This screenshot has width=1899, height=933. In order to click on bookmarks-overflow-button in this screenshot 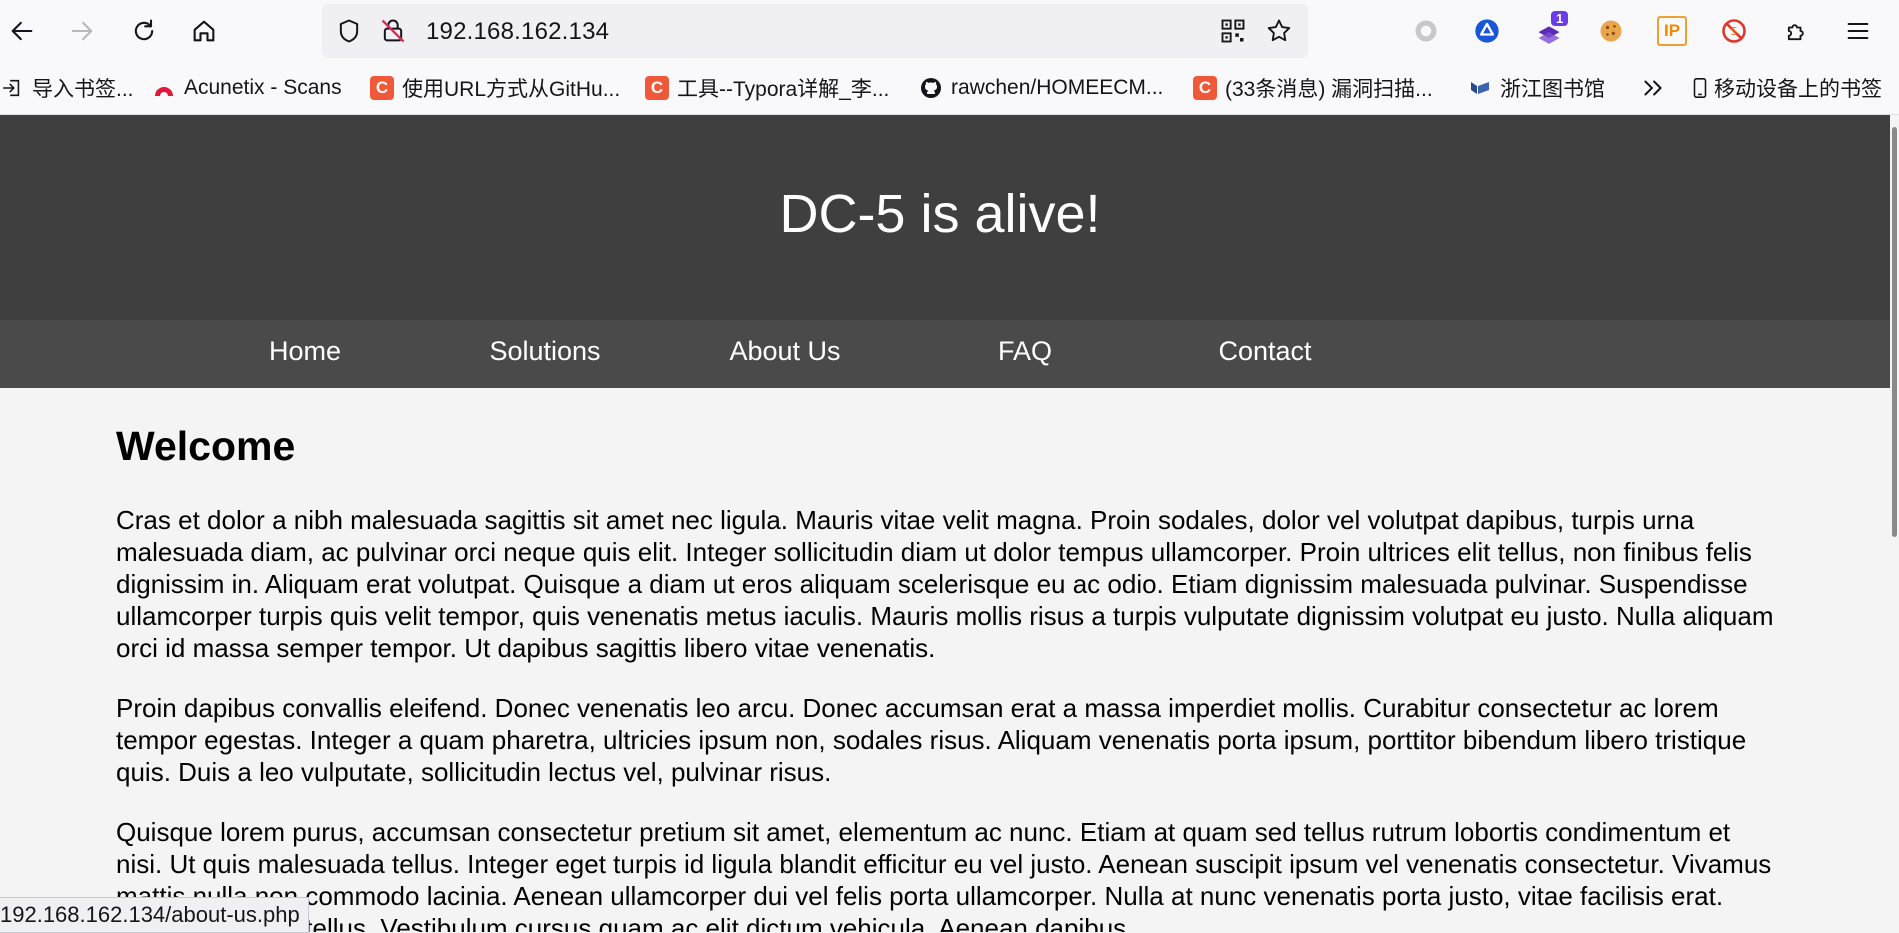, I will do `click(1653, 88)`.